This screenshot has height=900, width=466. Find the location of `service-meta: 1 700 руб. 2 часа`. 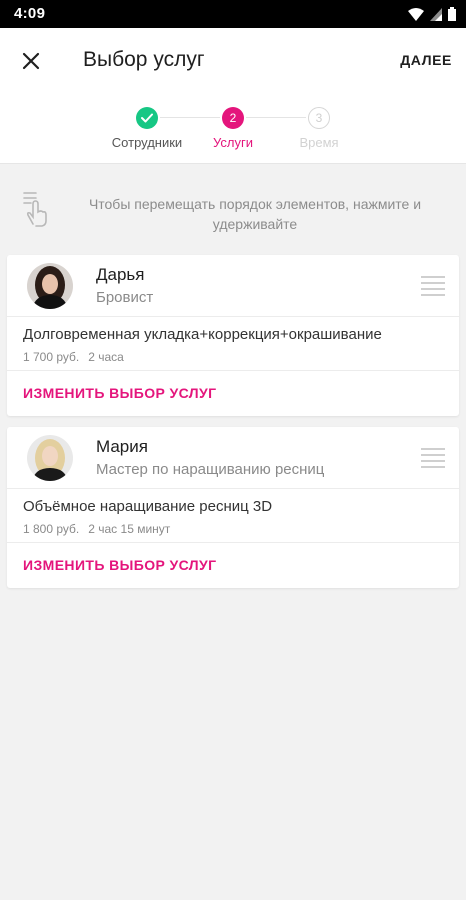

service-meta: 1 700 руб. 2 часа is located at coordinates (73, 357).